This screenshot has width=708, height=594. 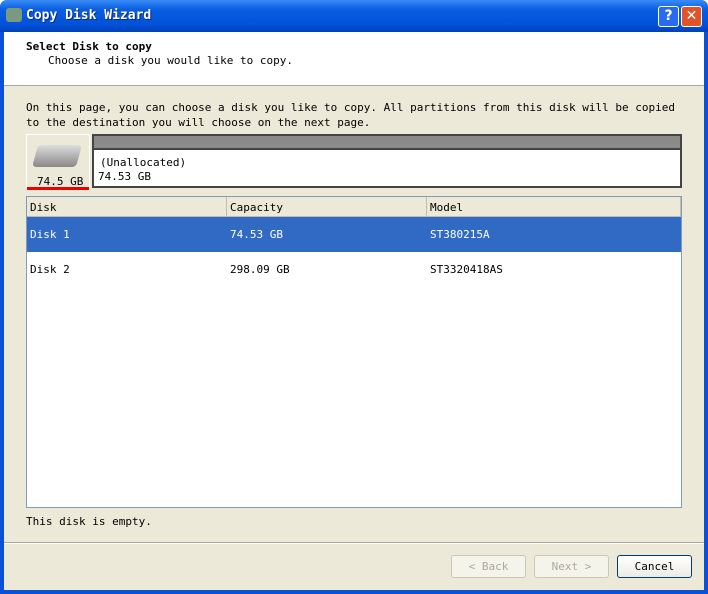 I want to click on cell-capacity: 74.53 GB, so click(x=256, y=234).